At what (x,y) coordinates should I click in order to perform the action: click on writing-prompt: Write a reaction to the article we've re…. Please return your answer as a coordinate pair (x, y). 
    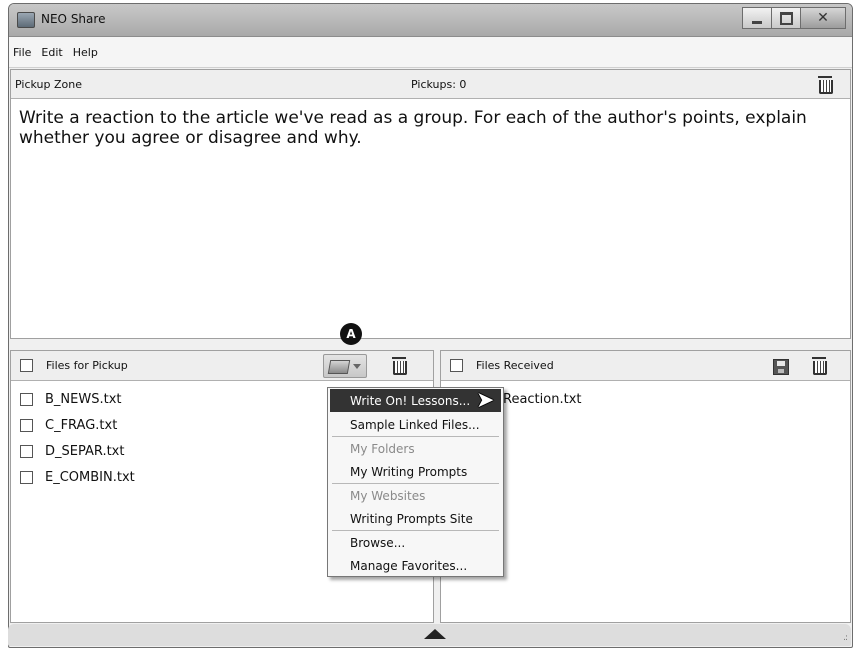
    Looking at the image, I should click on (413, 128).